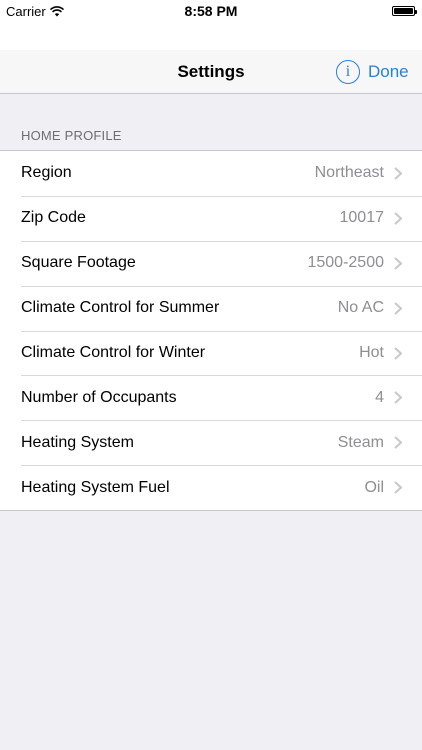 The image size is (422, 750). I want to click on table-row-occupants: Number of Occupants 4, so click(211, 397).